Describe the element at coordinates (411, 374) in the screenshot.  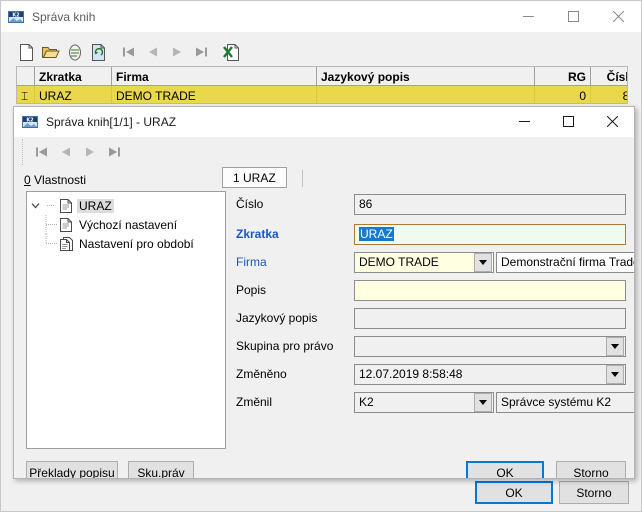
I see `zmeneno-value: 12.07.2019 8:58:48` at that location.